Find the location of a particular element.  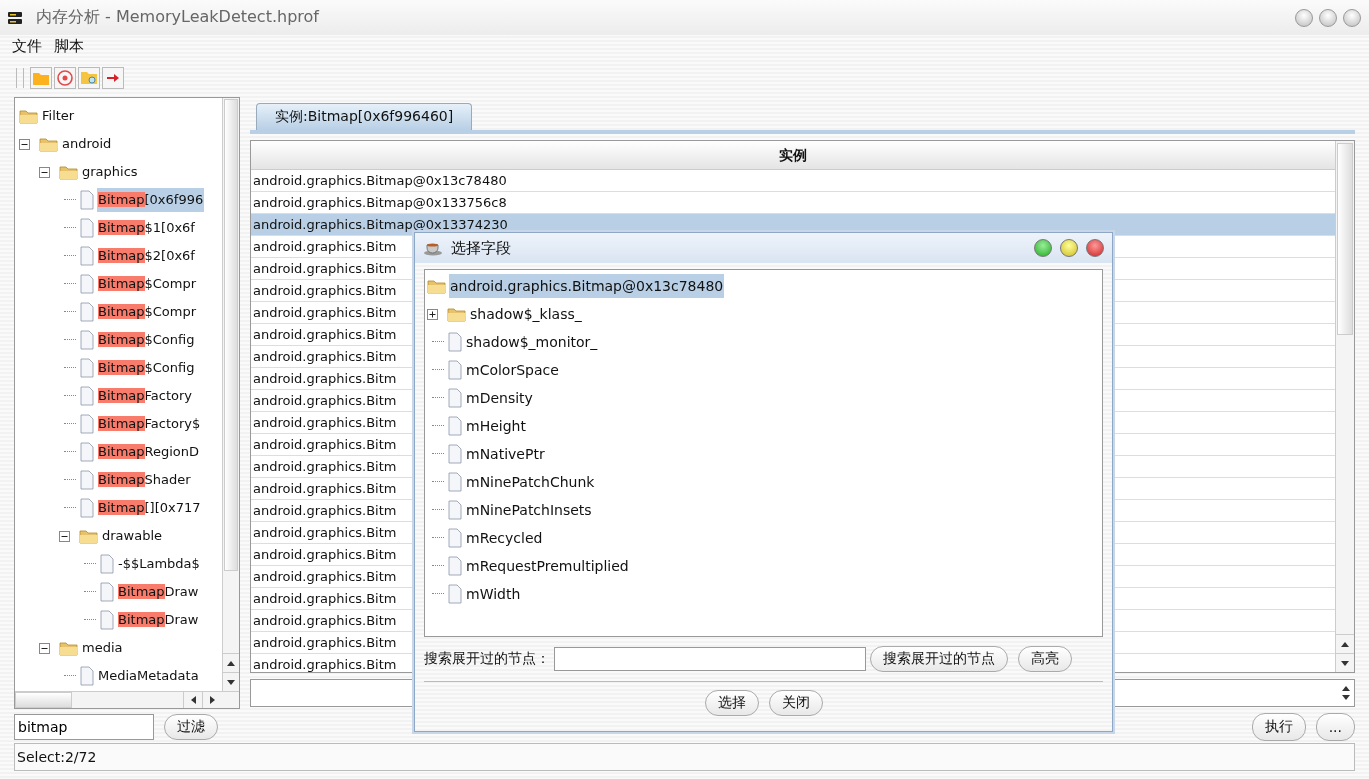

highlight-button: 高亮 is located at coordinates (1045, 659).